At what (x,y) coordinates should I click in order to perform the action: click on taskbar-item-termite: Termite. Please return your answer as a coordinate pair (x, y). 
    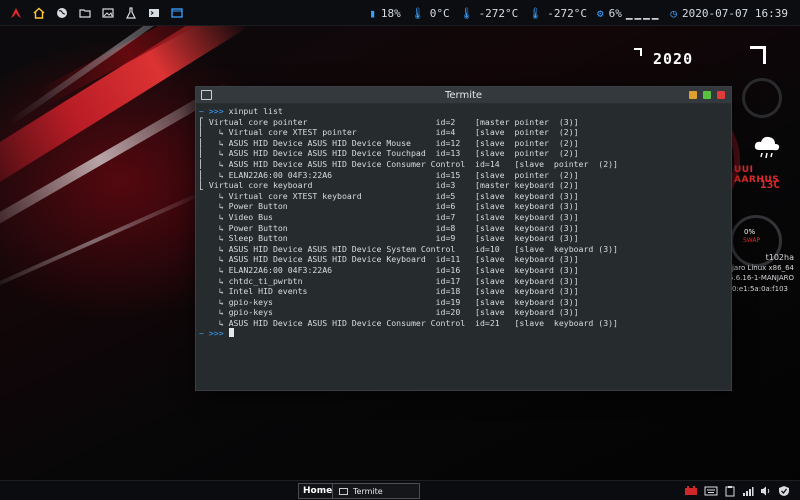
    Looking at the image, I should click on (376, 491).